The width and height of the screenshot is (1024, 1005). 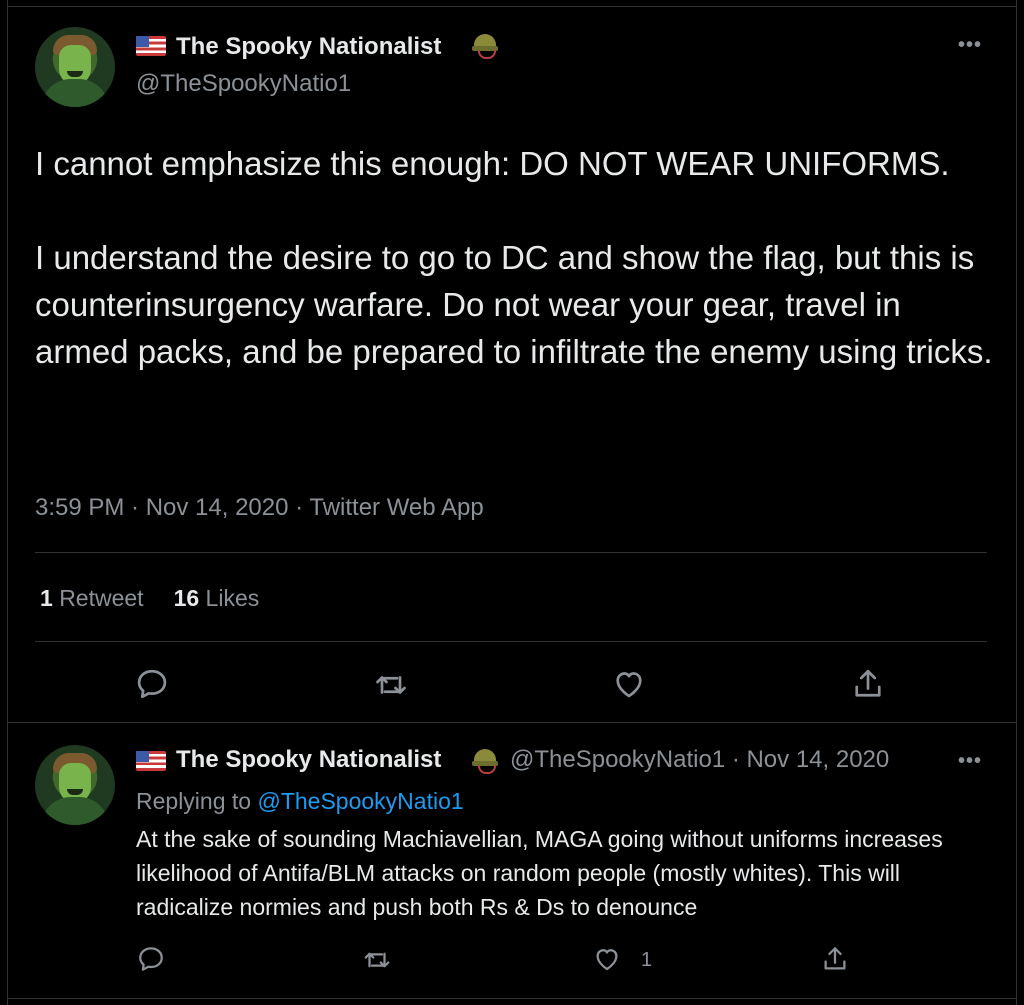 What do you see at coordinates (75, 67) in the screenshot?
I see `avatar` at bounding box center [75, 67].